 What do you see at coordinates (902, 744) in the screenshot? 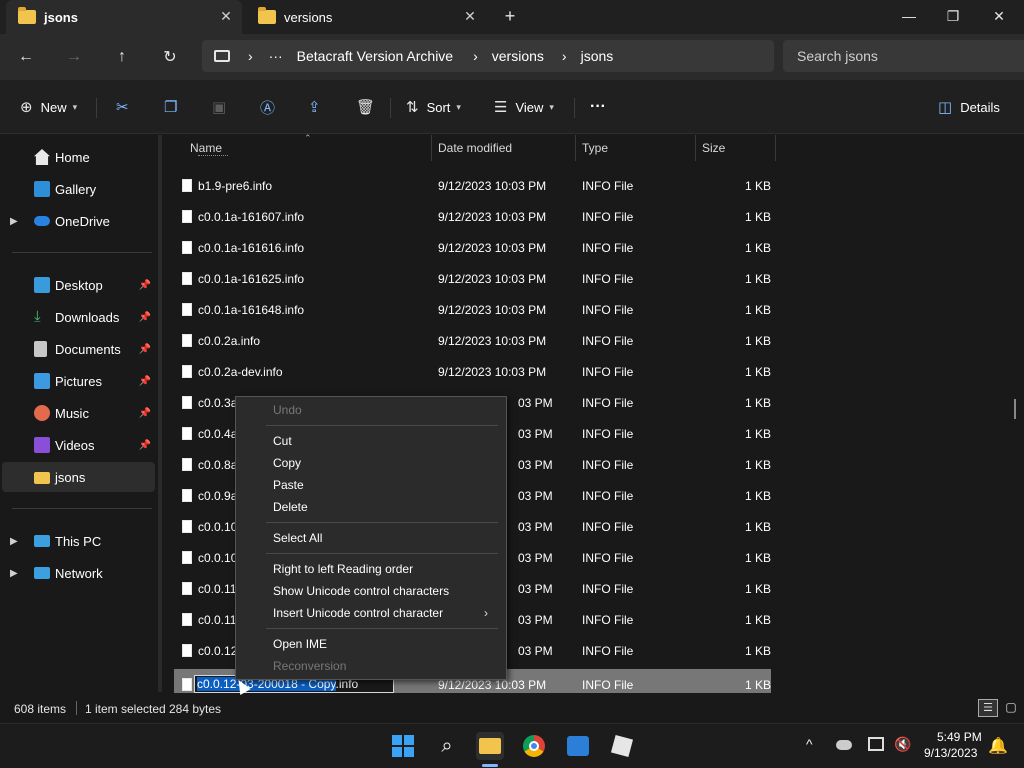
I see `volume-mute-icon: 🔇` at bounding box center [902, 744].